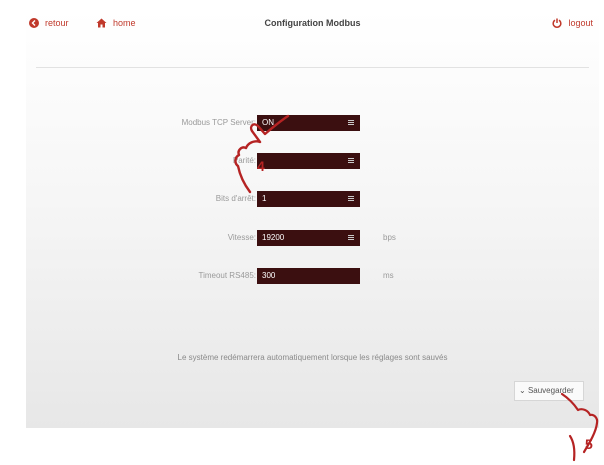 The height and width of the screenshot is (465, 604). I want to click on timeout-label: Timeout RS485:, so click(227, 275).